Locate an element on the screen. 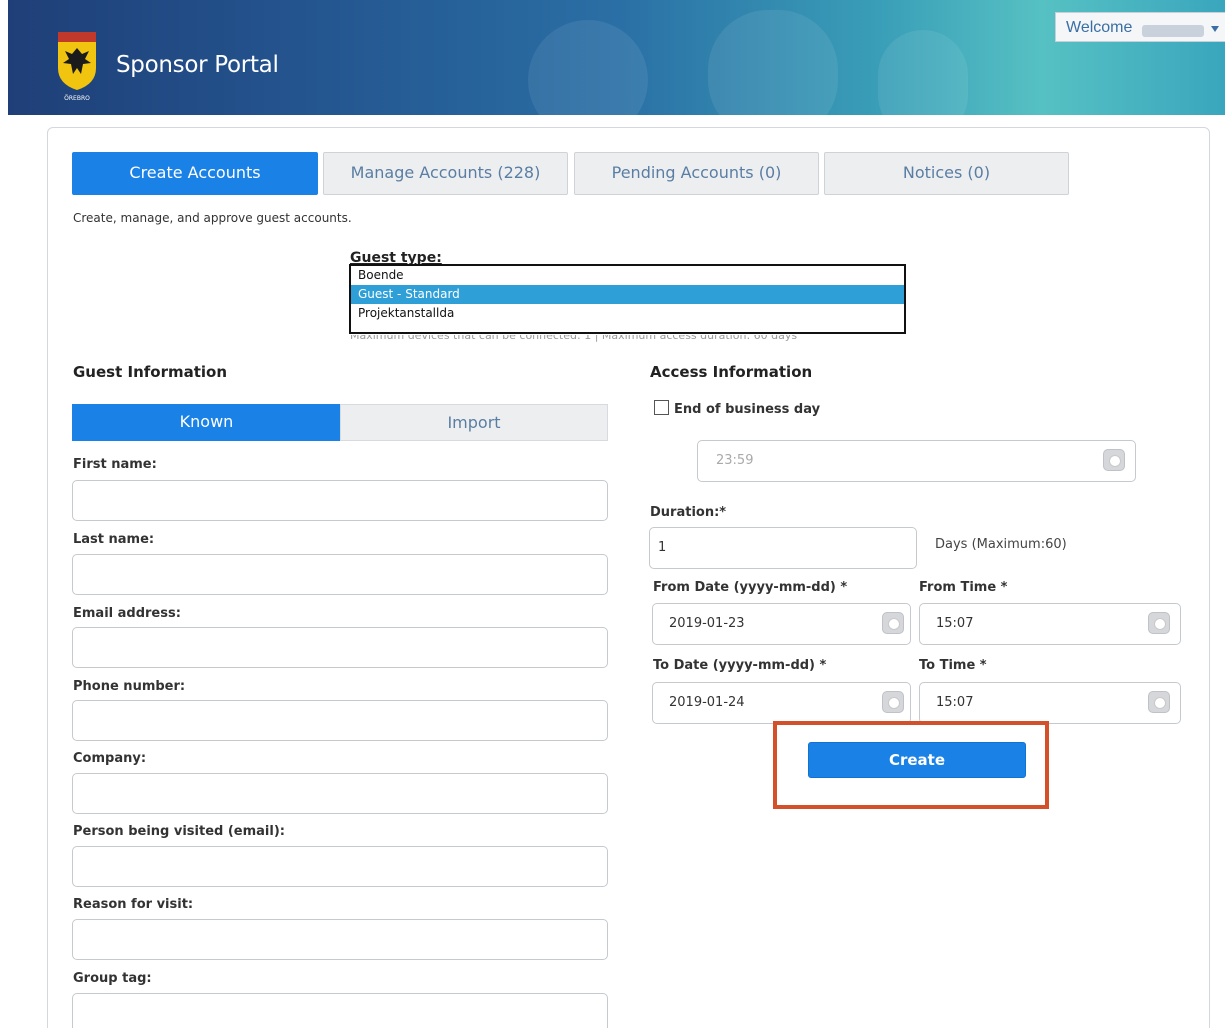  company-field is located at coordinates (340, 793).